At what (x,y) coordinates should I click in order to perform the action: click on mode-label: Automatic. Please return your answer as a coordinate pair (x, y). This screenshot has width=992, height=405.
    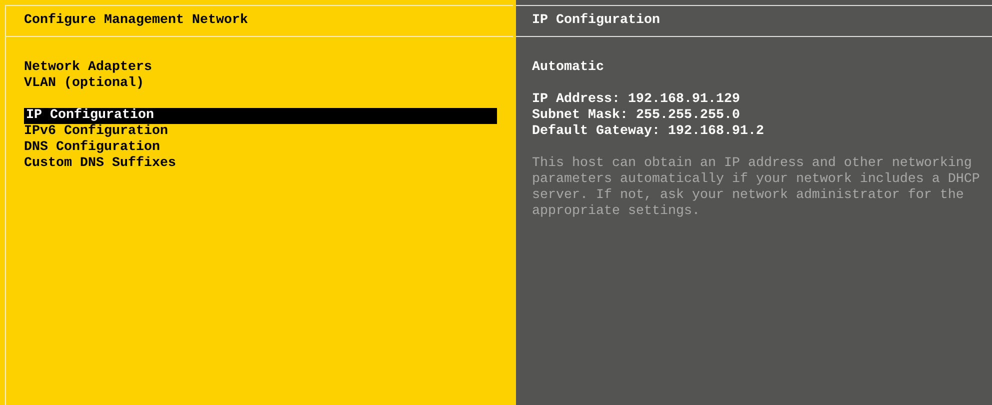
    Looking at the image, I should click on (568, 68).